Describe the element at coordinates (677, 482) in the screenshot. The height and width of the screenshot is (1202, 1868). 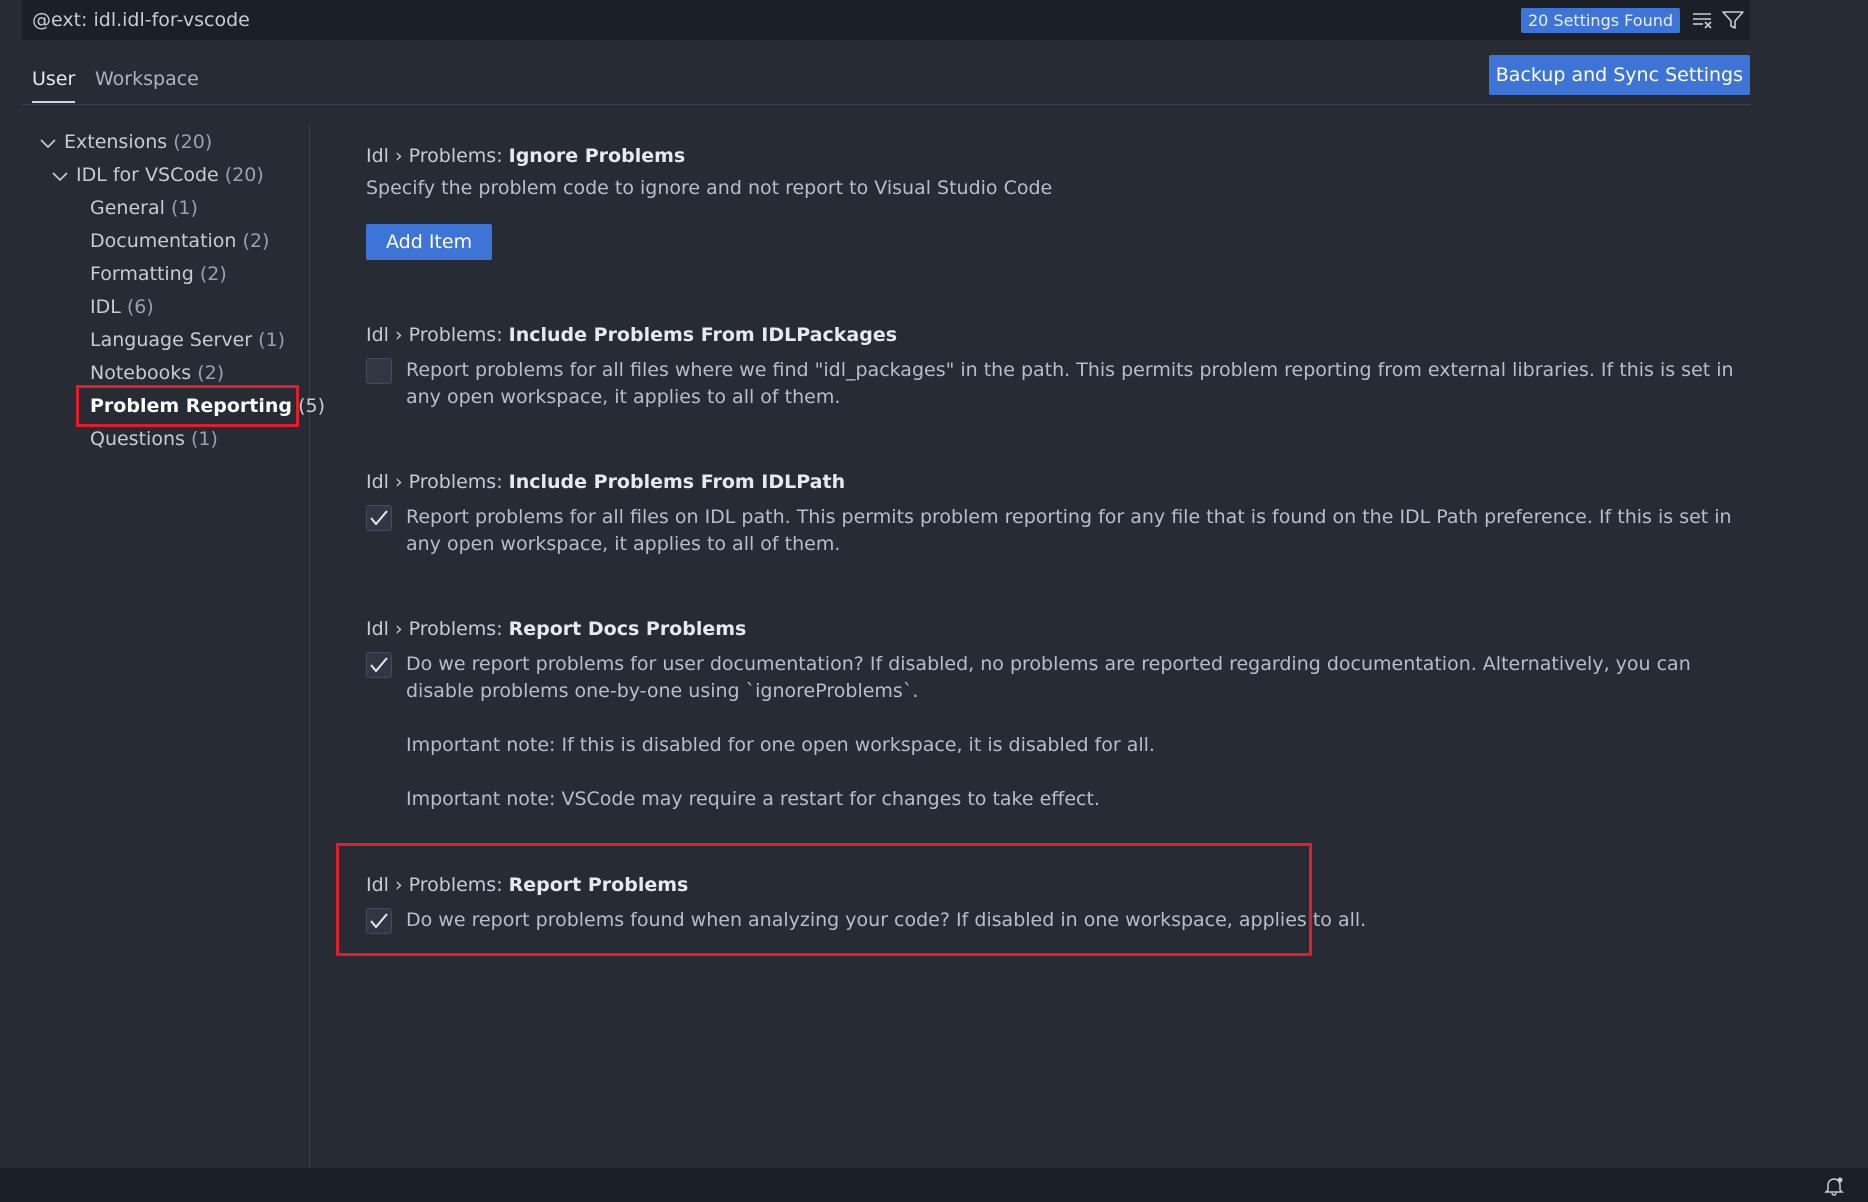
I see `setting-name: Include Problems From IDLPath` at that location.